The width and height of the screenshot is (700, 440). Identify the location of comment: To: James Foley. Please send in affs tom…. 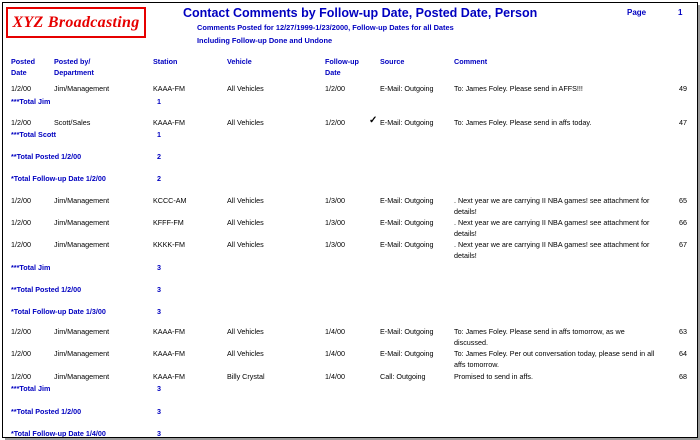
(539, 337).